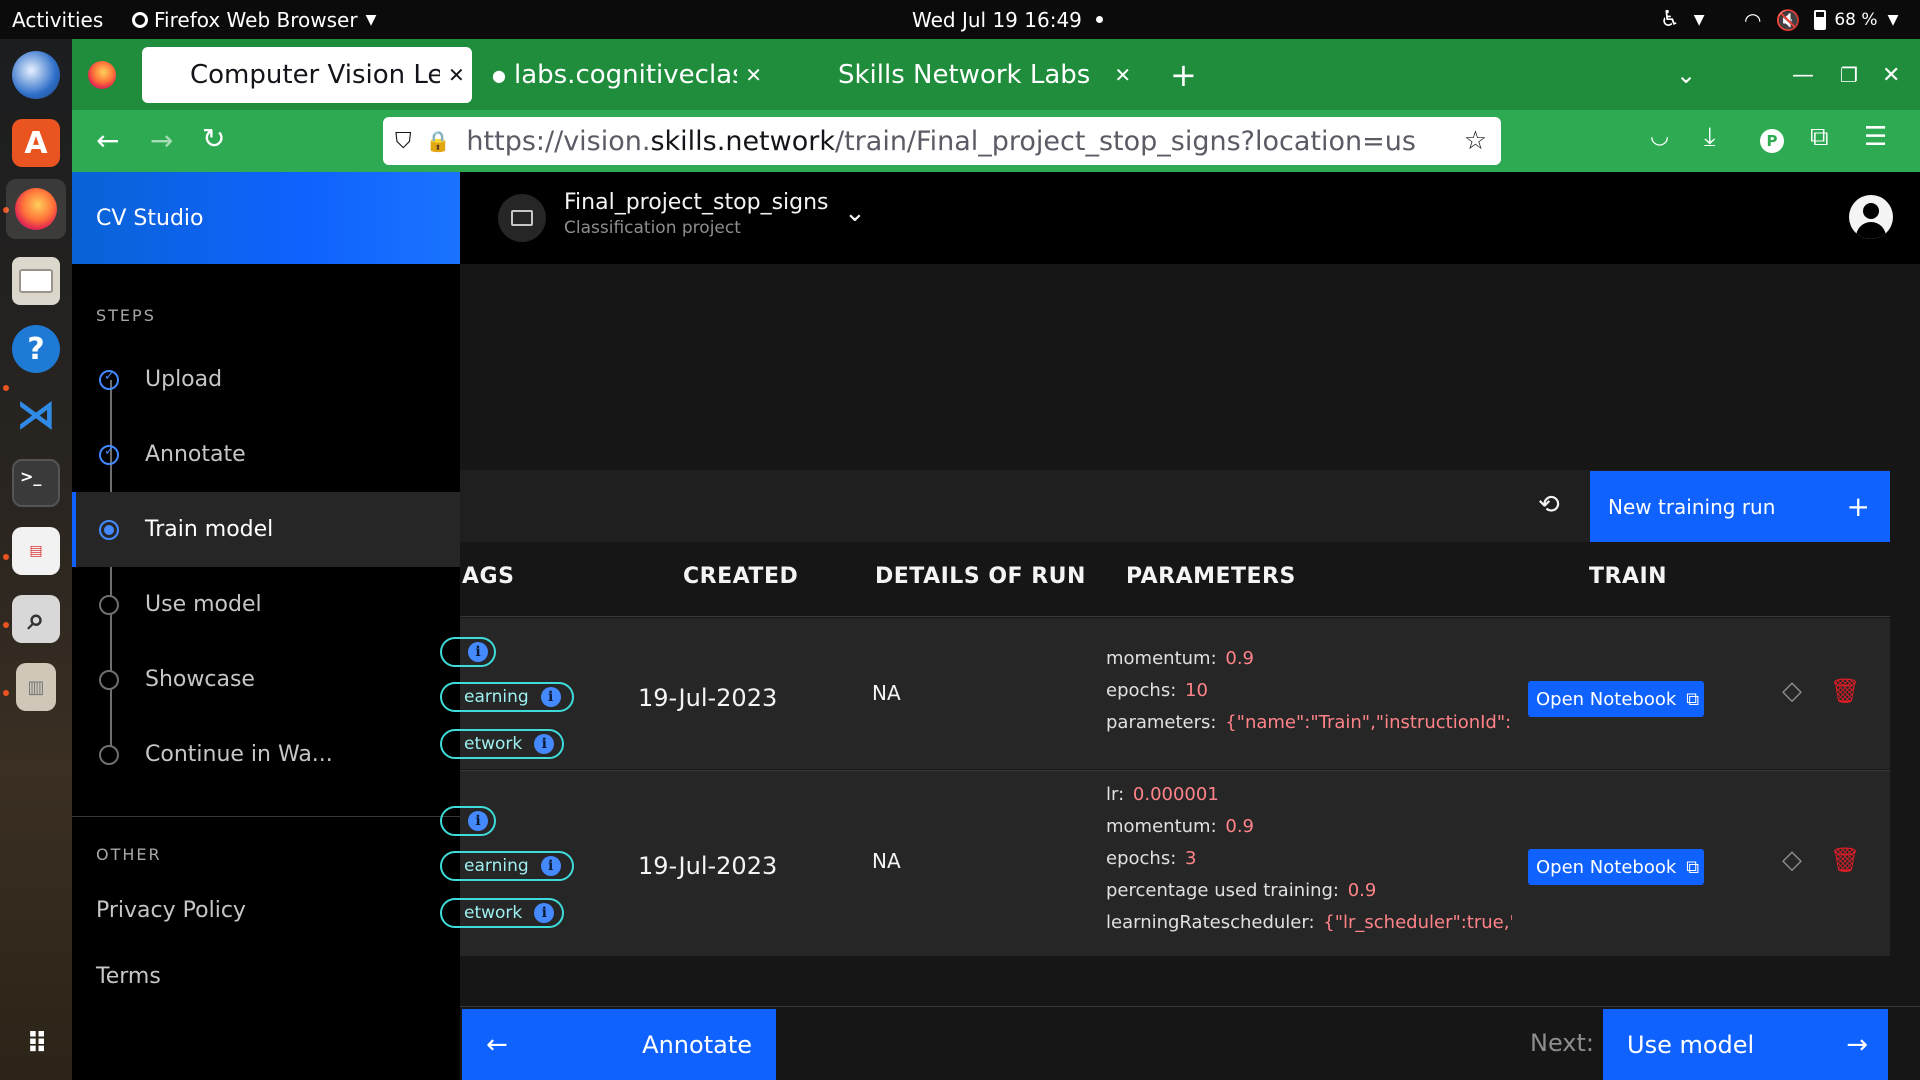 The height and width of the screenshot is (1080, 1920). Describe the element at coordinates (107, 140) in the screenshot. I see `back-arrow-icon: ←` at that location.